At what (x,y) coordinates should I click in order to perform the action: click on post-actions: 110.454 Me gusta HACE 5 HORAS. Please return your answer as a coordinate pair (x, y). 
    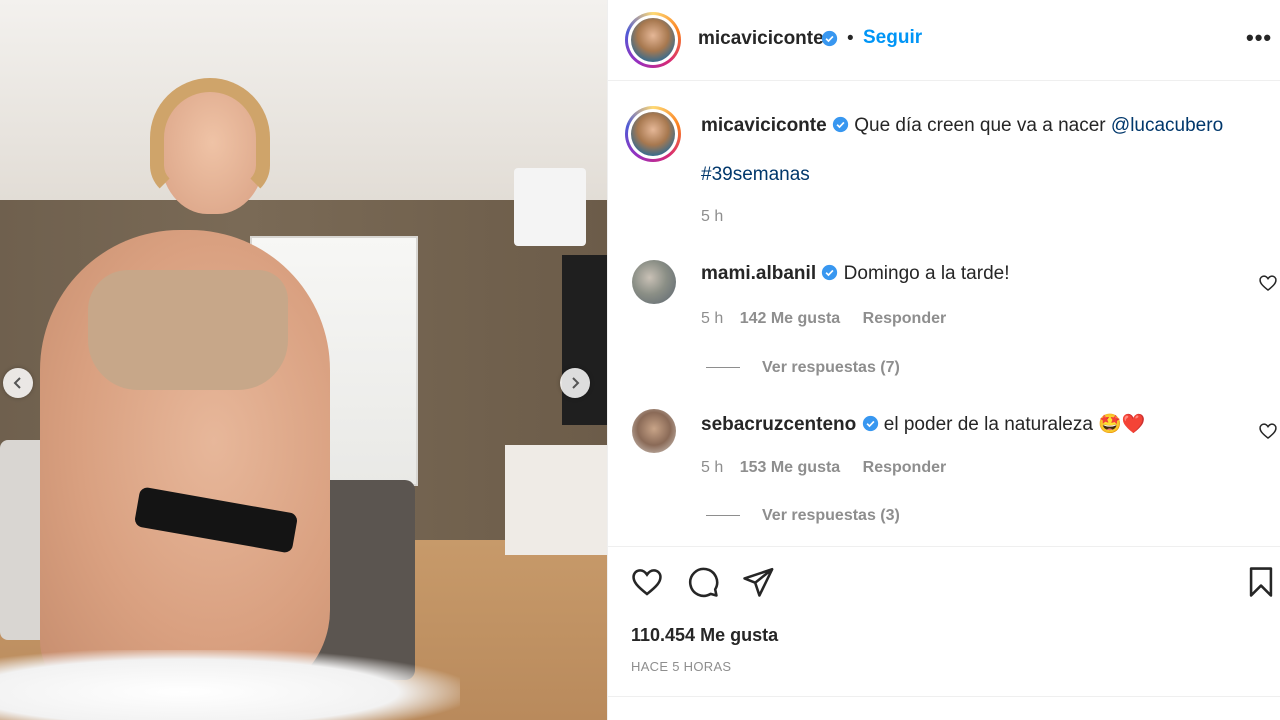
    Looking at the image, I should click on (944, 621).